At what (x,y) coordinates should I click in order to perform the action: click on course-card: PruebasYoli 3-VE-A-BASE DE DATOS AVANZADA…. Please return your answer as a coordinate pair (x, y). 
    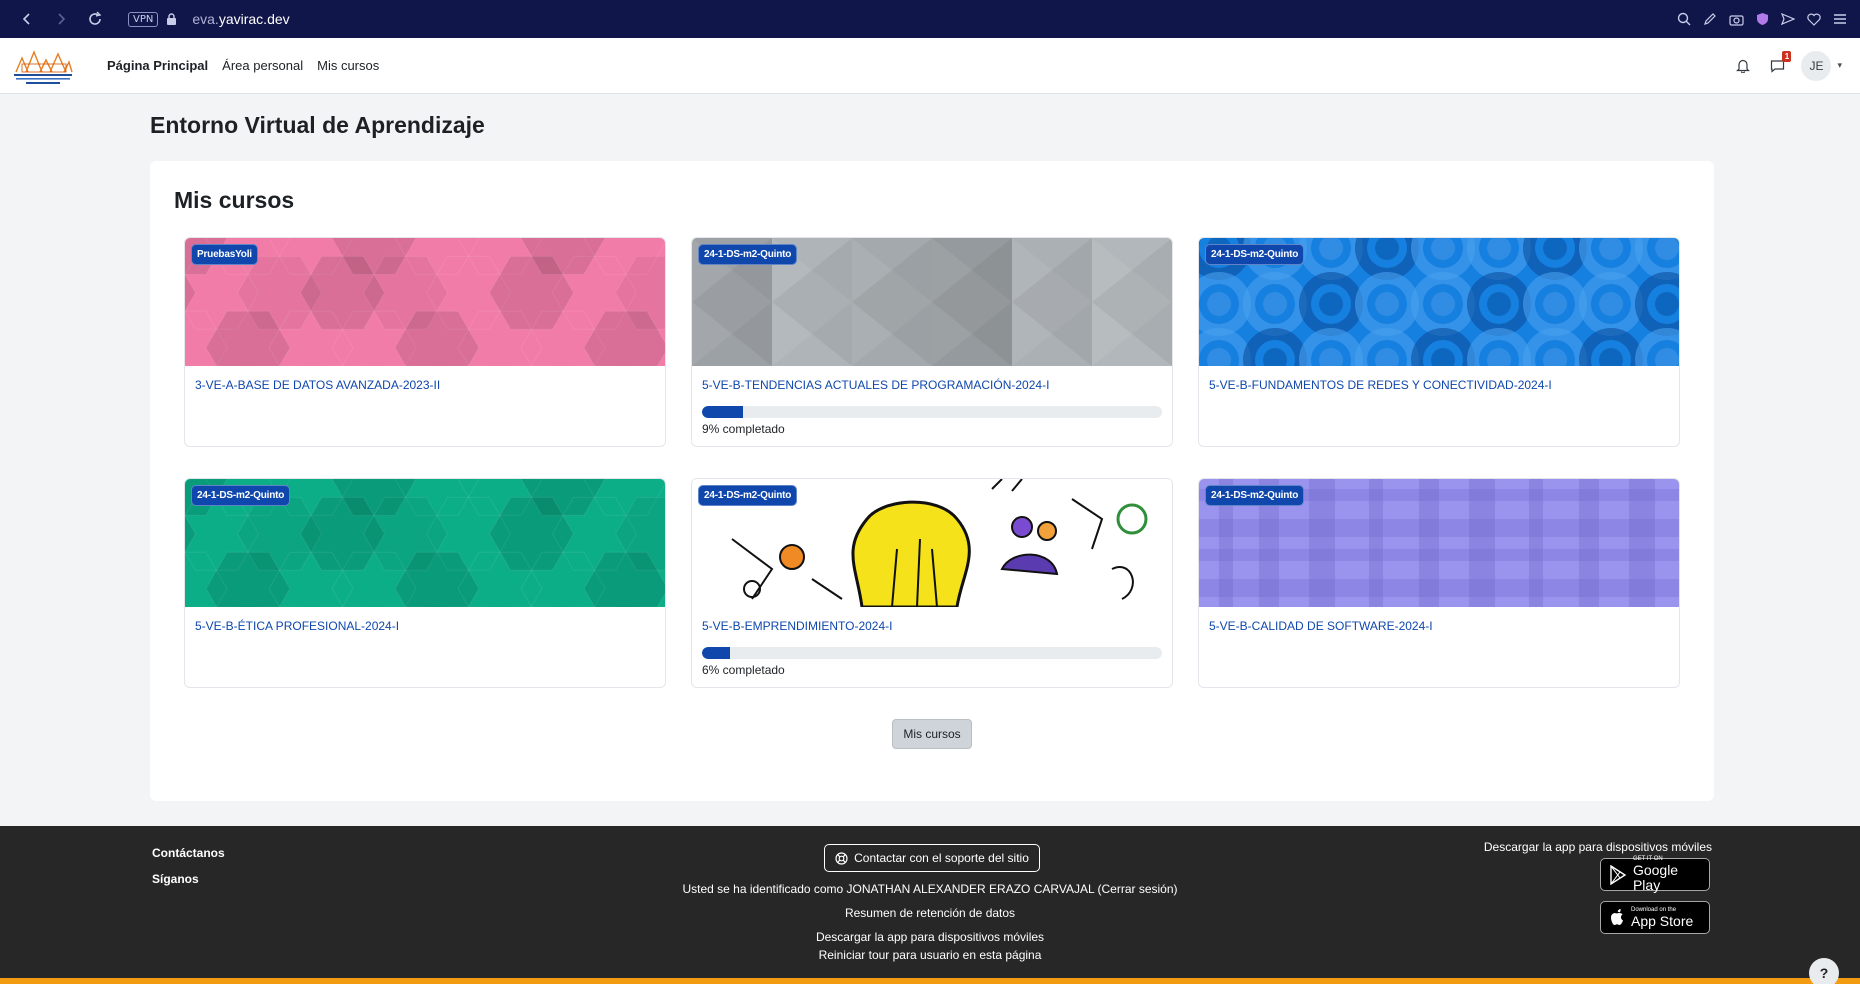
    Looking at the image, I should click on (425, 342).